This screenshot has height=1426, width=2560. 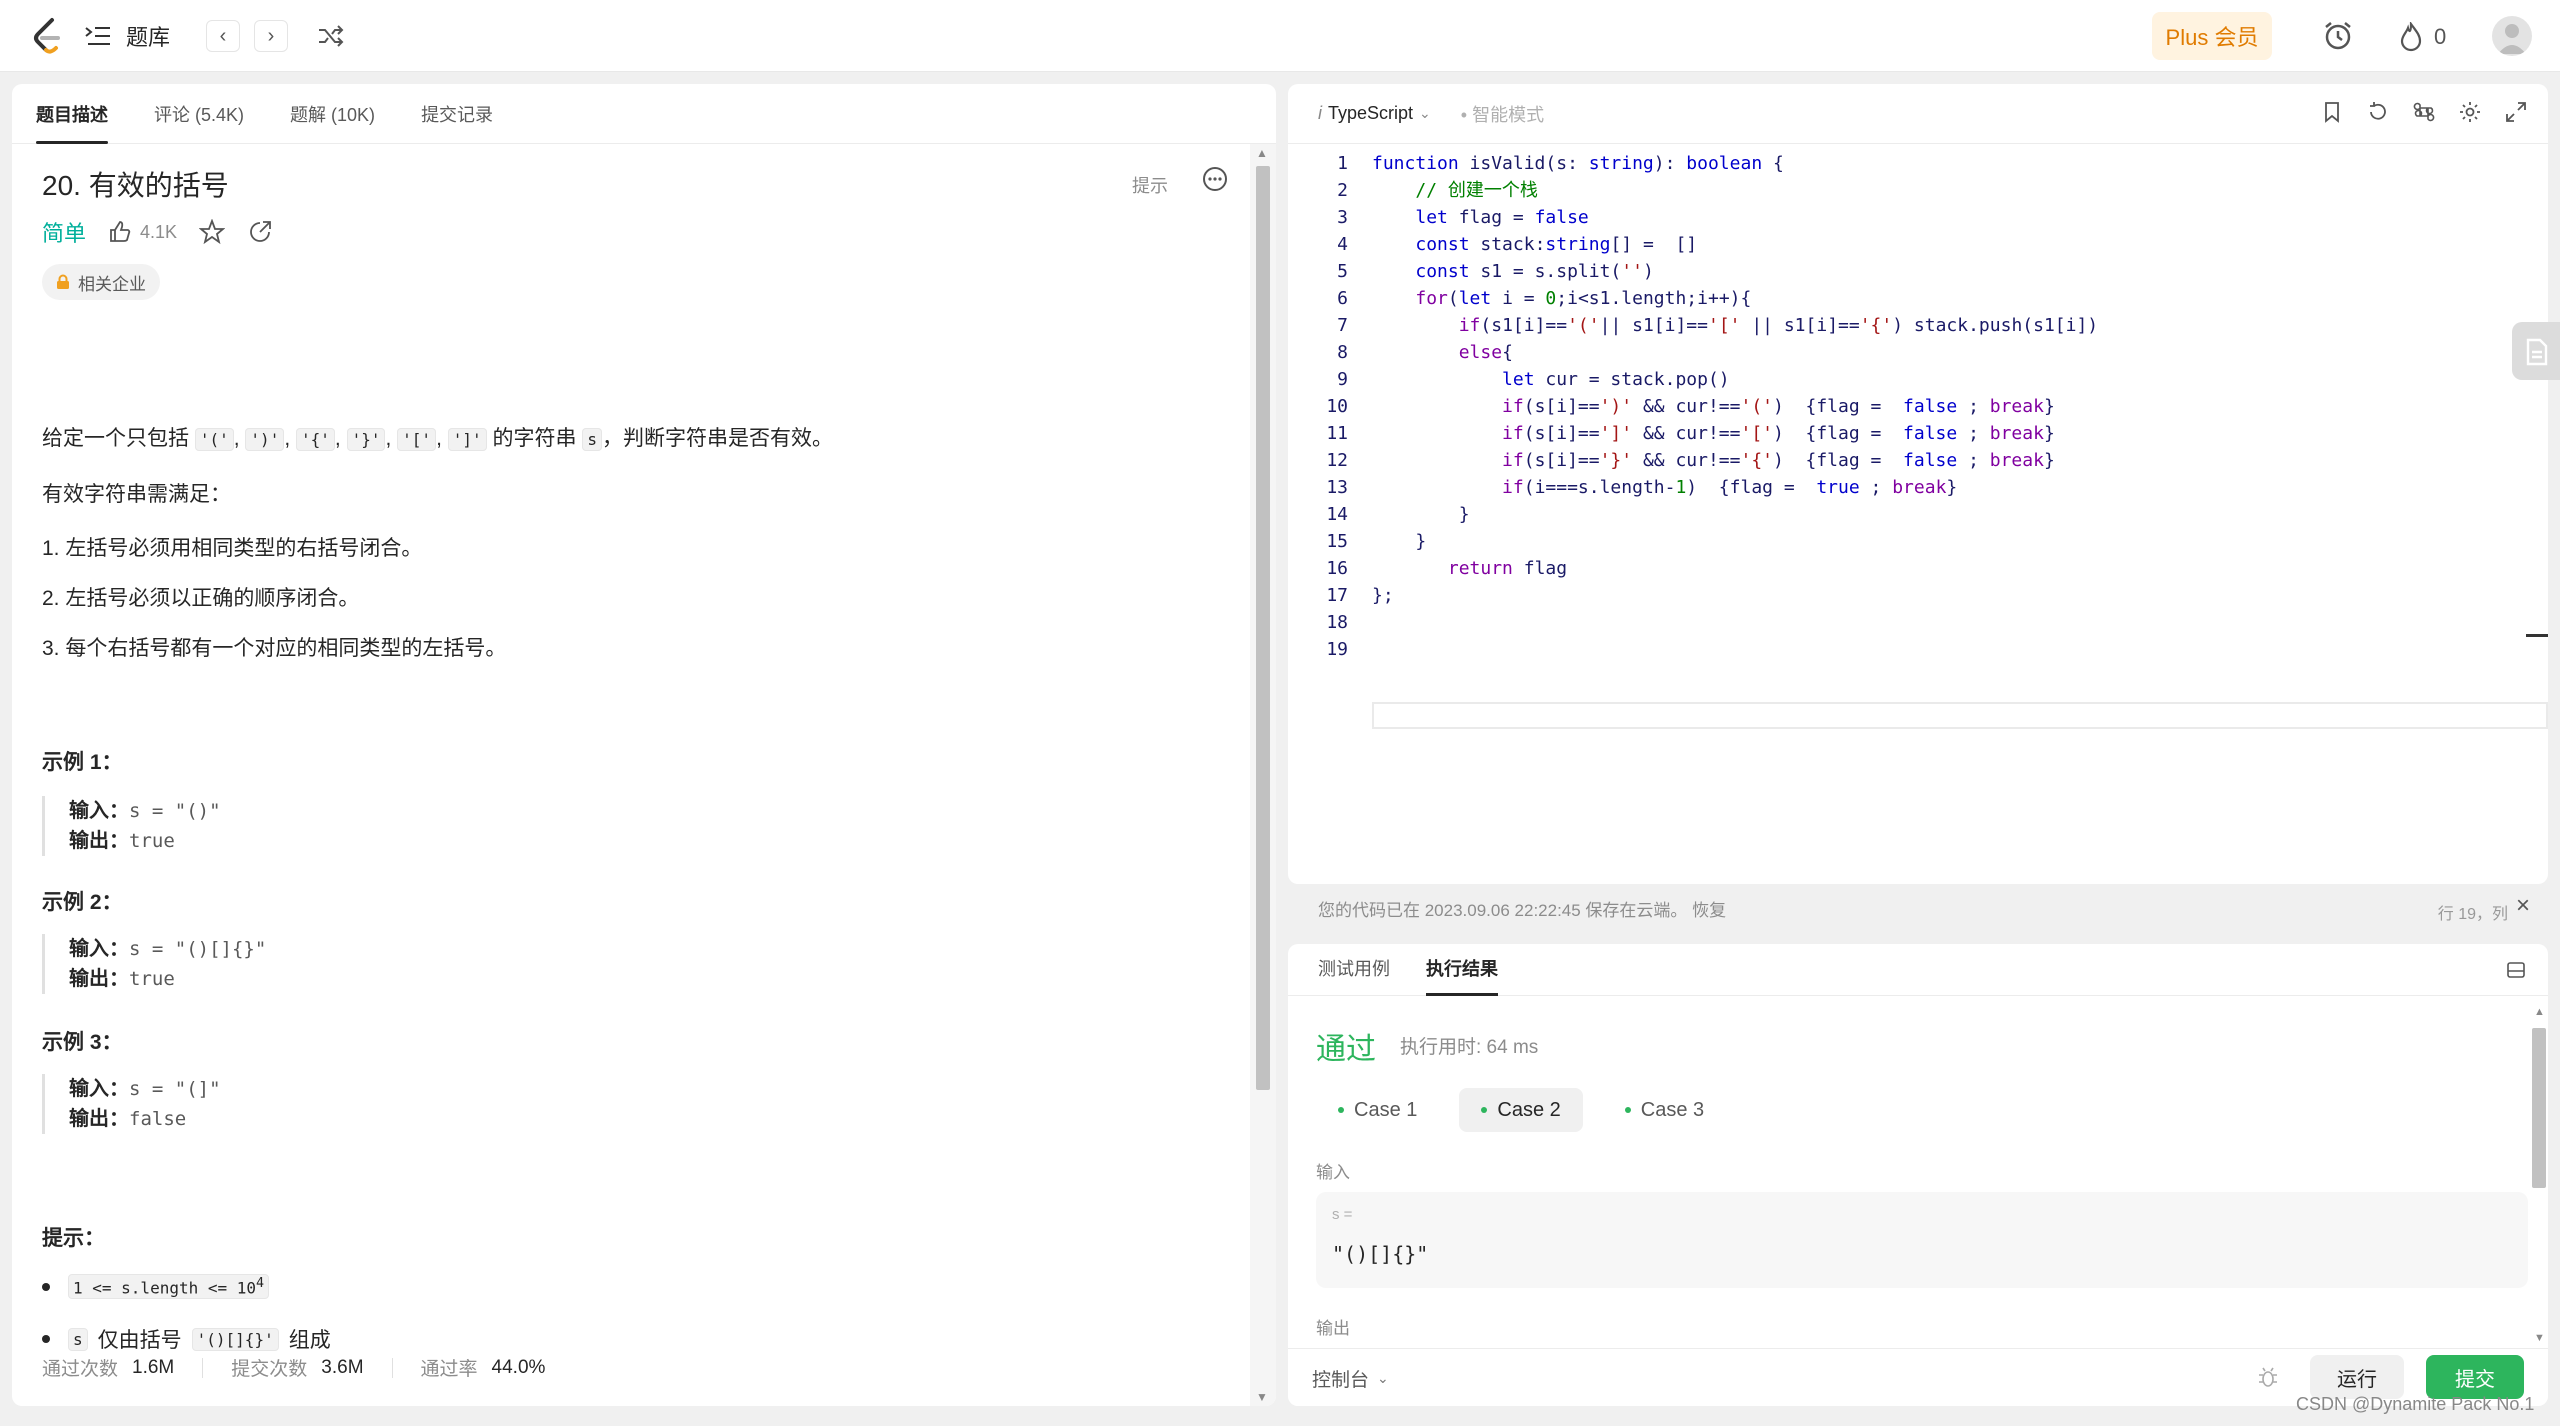 I want to click on output-section-label: 输出, so click(x=1333, y=1328).